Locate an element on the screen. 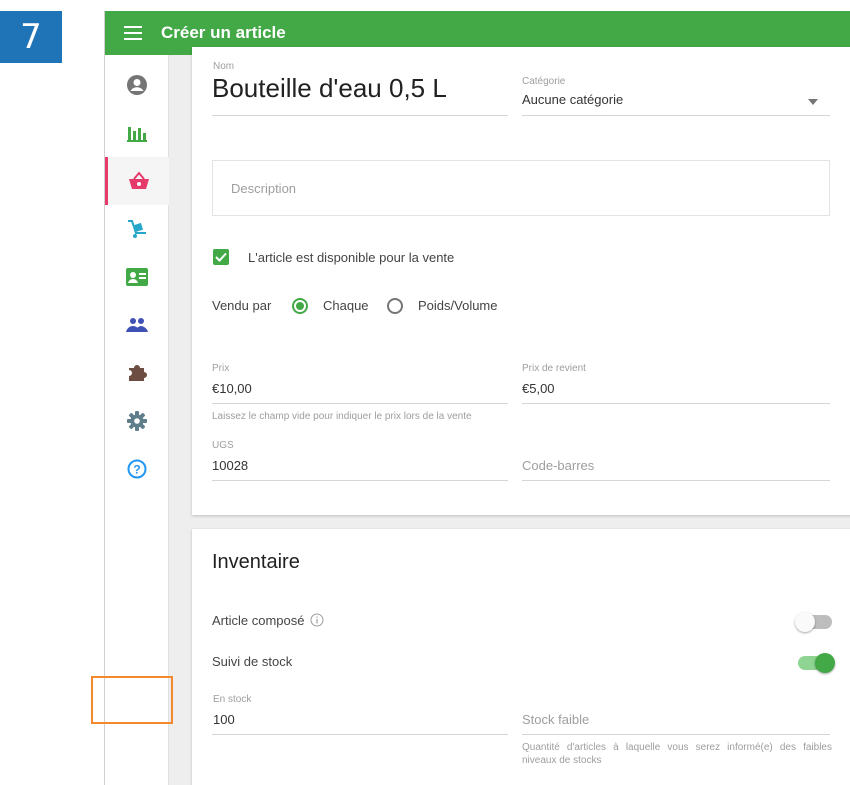 This screenshot has height=785, width=850. badge-card-icon is located at coordinates (137, 277).